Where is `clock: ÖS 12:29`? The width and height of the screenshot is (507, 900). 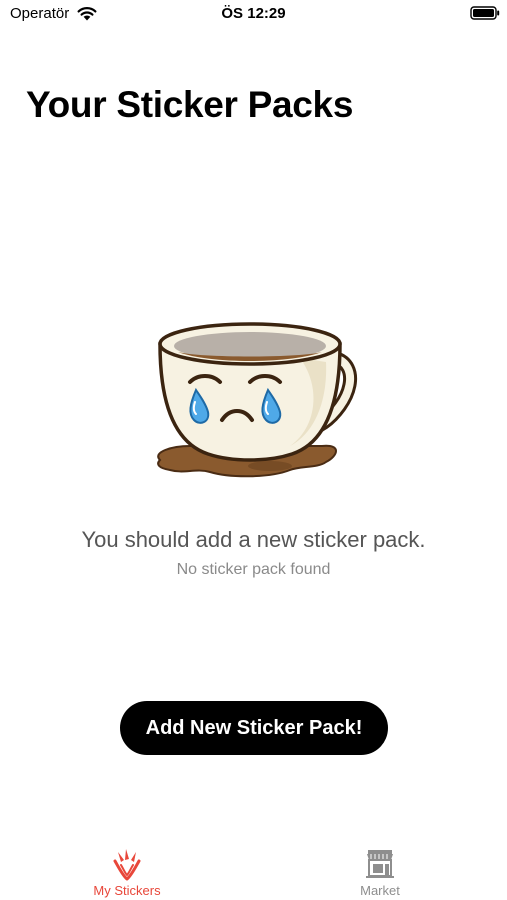
clock: ÖS 12:29 is located at coordinates (253, 13).